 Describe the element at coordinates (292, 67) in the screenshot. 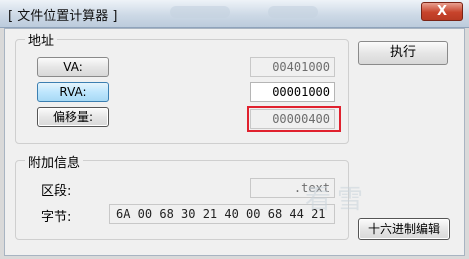

I see `va-field: 00401000` at that location.